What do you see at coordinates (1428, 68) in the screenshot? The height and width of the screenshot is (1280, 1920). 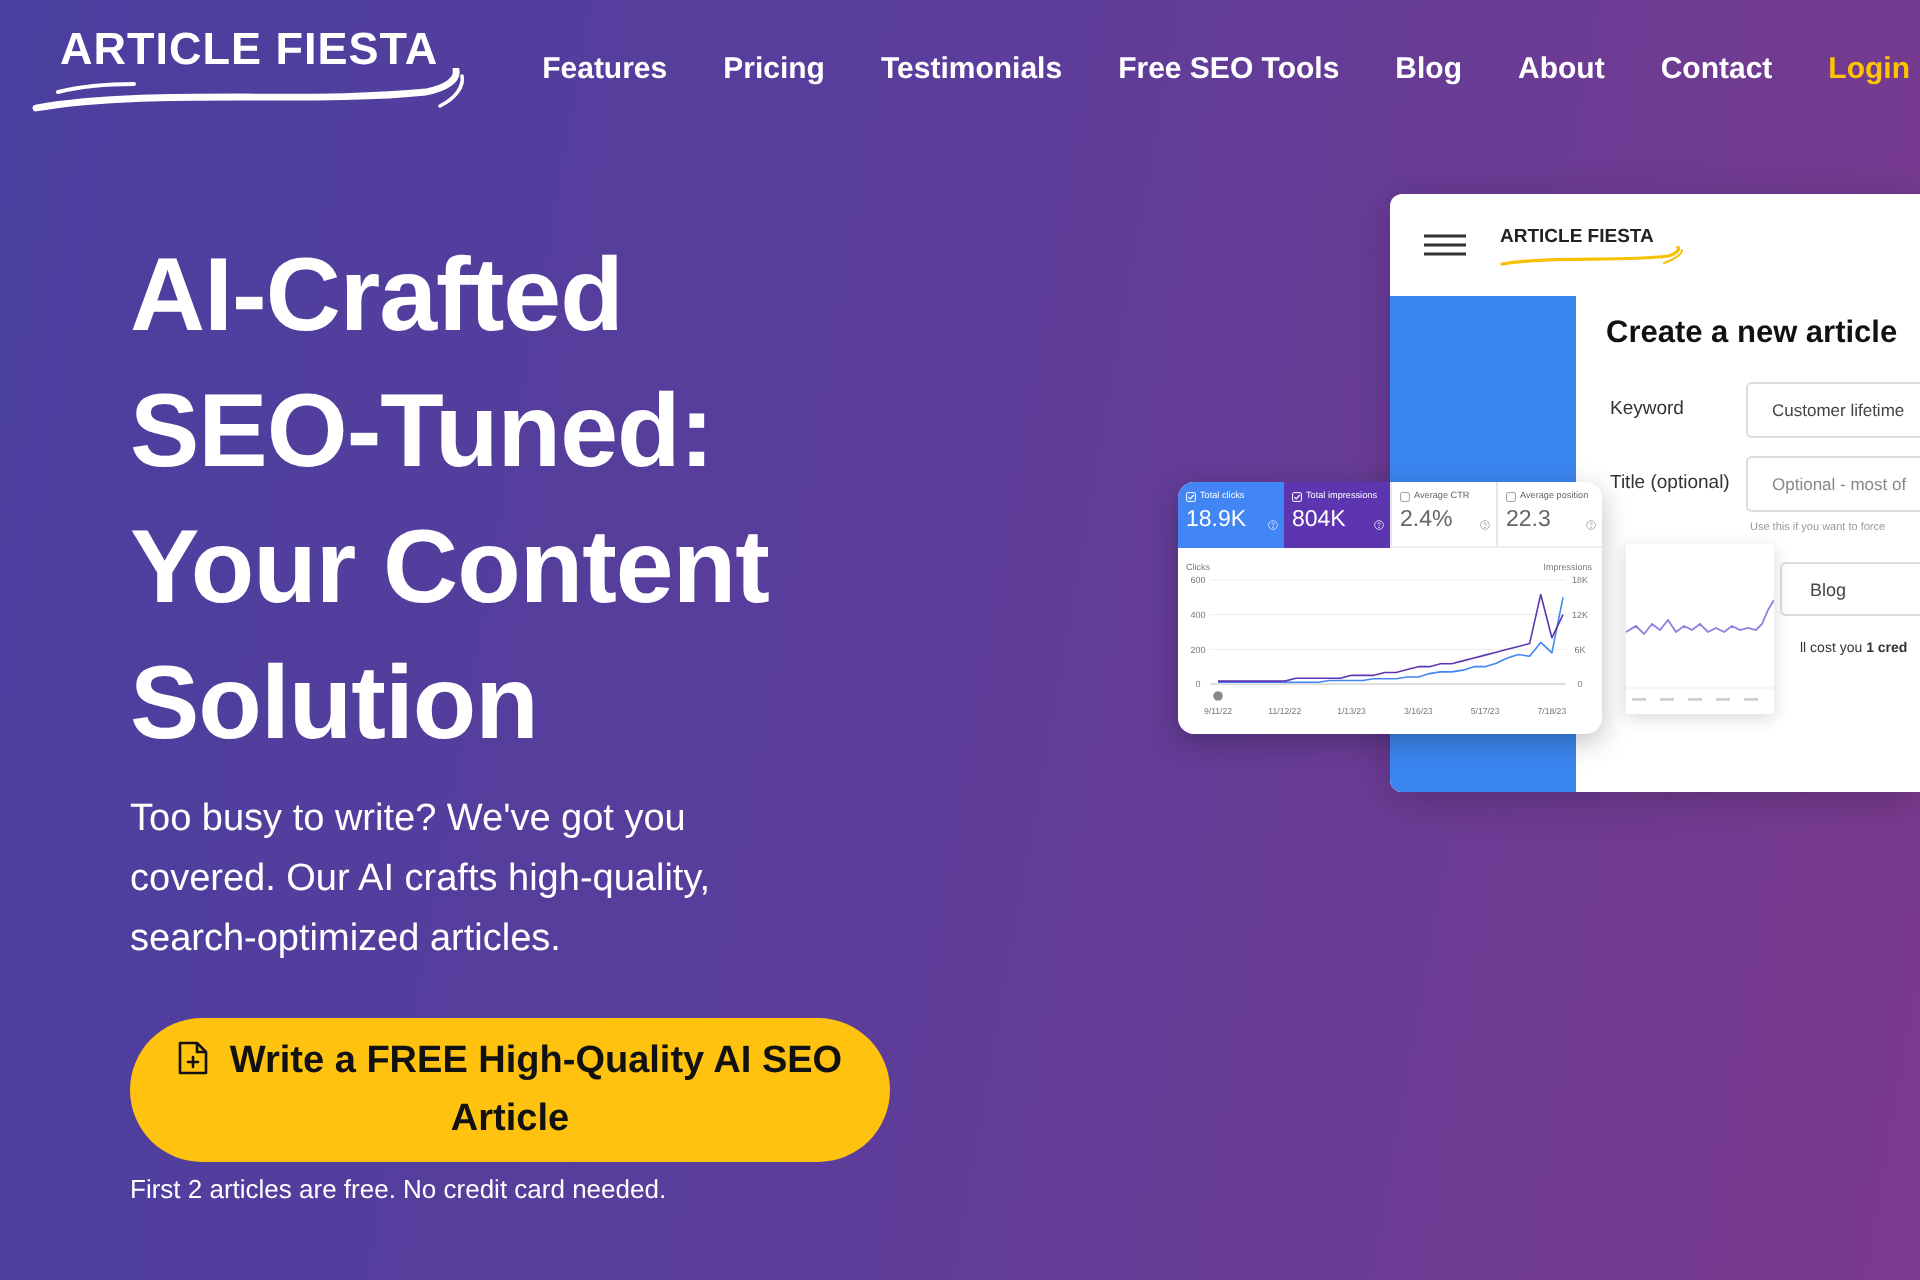 I see `nav-link: Blog` at bounding box center [1428, 68].